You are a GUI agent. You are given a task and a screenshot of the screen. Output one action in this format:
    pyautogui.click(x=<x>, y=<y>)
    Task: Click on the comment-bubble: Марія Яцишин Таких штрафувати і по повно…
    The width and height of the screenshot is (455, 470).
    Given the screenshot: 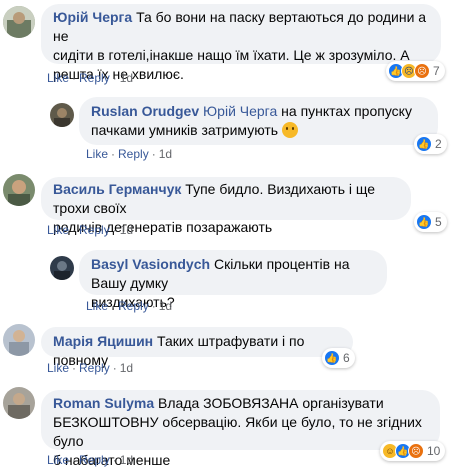 What is the action you would take?
    pyautogui.click(x=197, y=347)
    